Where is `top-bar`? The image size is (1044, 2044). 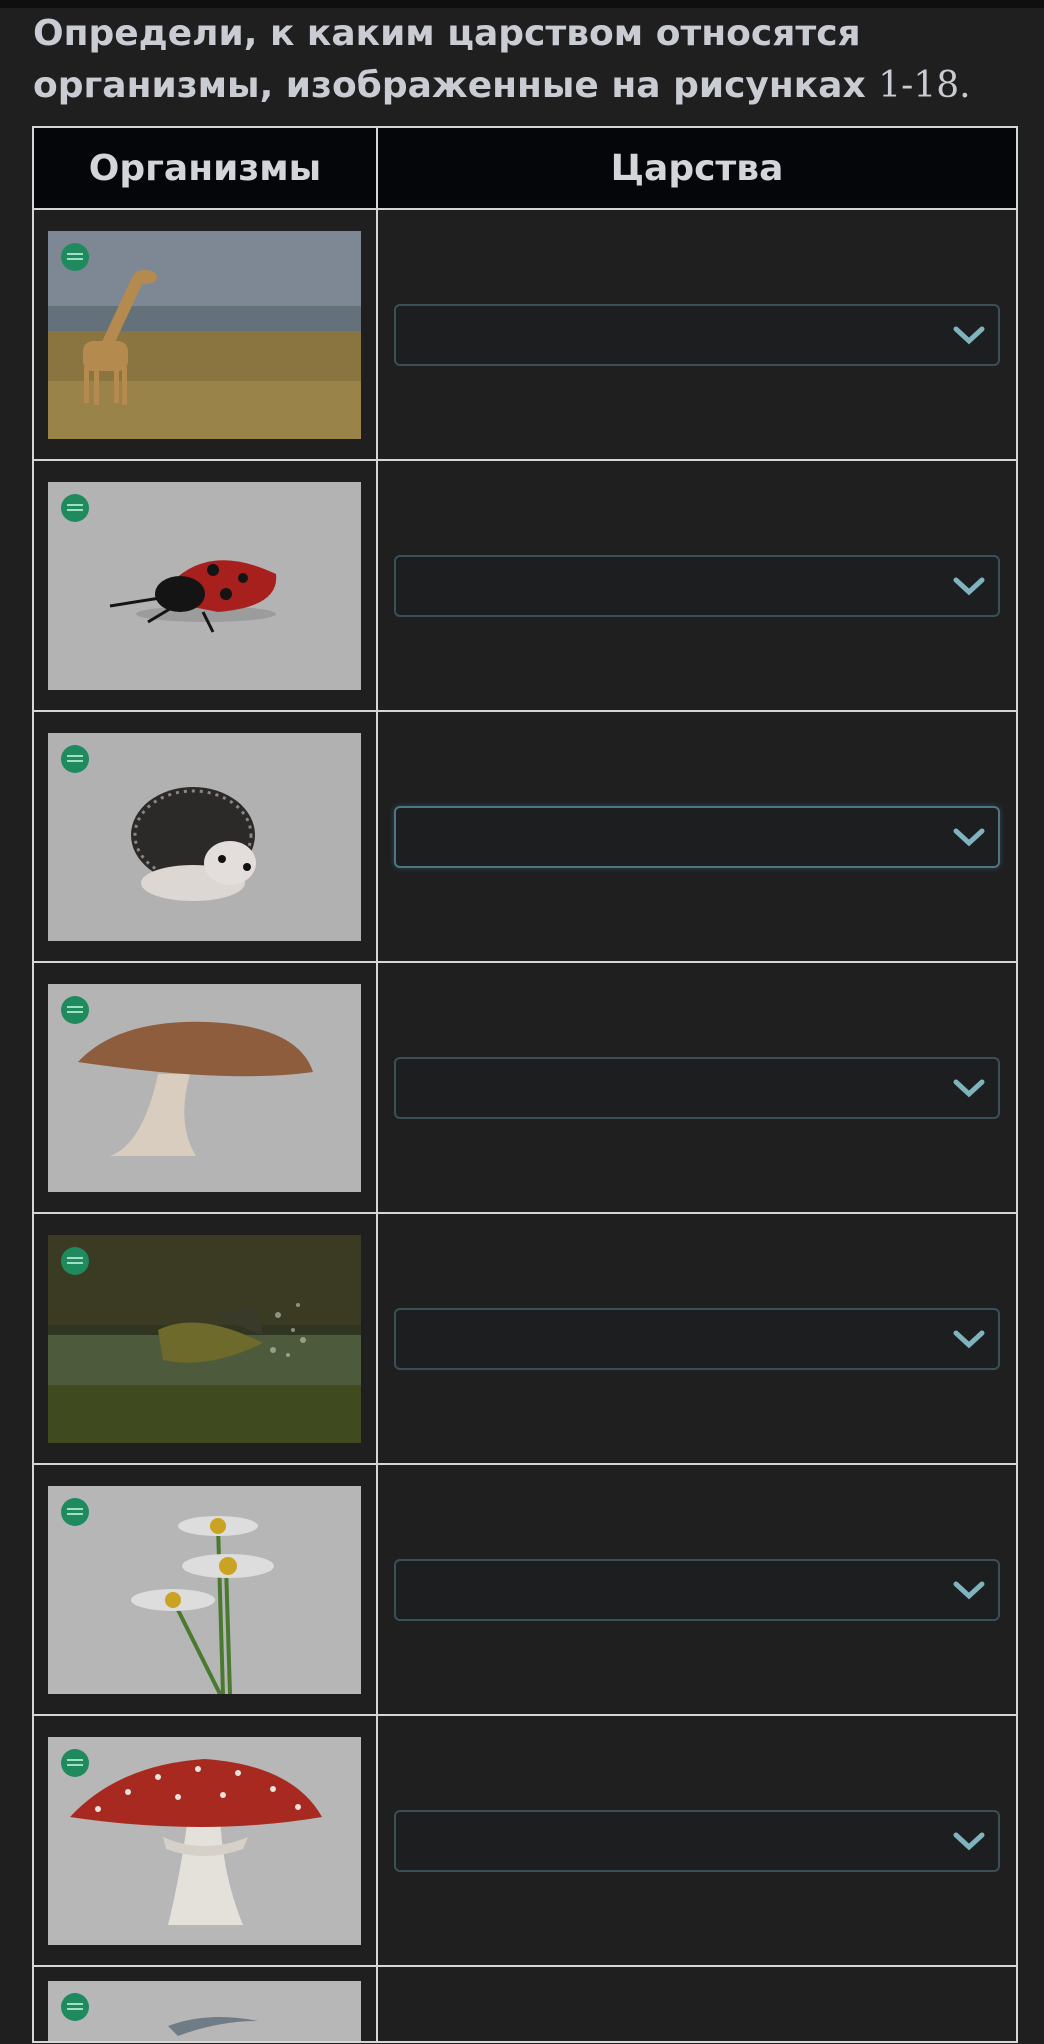 top-bar is located at coordinates (522, 4).